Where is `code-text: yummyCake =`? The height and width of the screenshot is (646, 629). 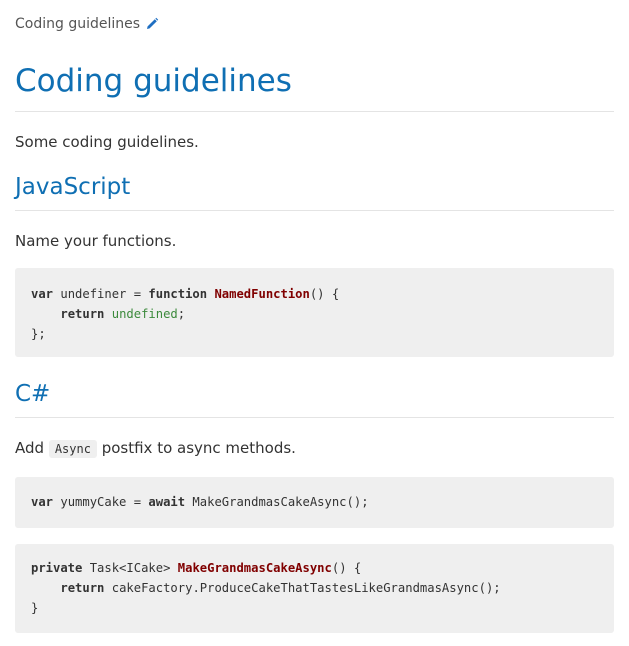
code-text: yummyCake = is located at coordinates (101, 502).